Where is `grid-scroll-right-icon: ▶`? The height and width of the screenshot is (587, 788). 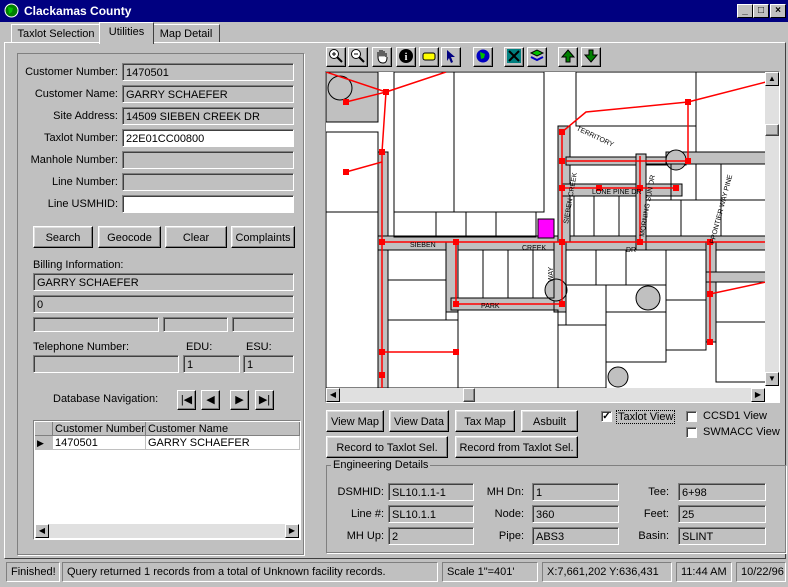 grid-scroll-right-icon: ▶ is located at coordinates (292, 531).